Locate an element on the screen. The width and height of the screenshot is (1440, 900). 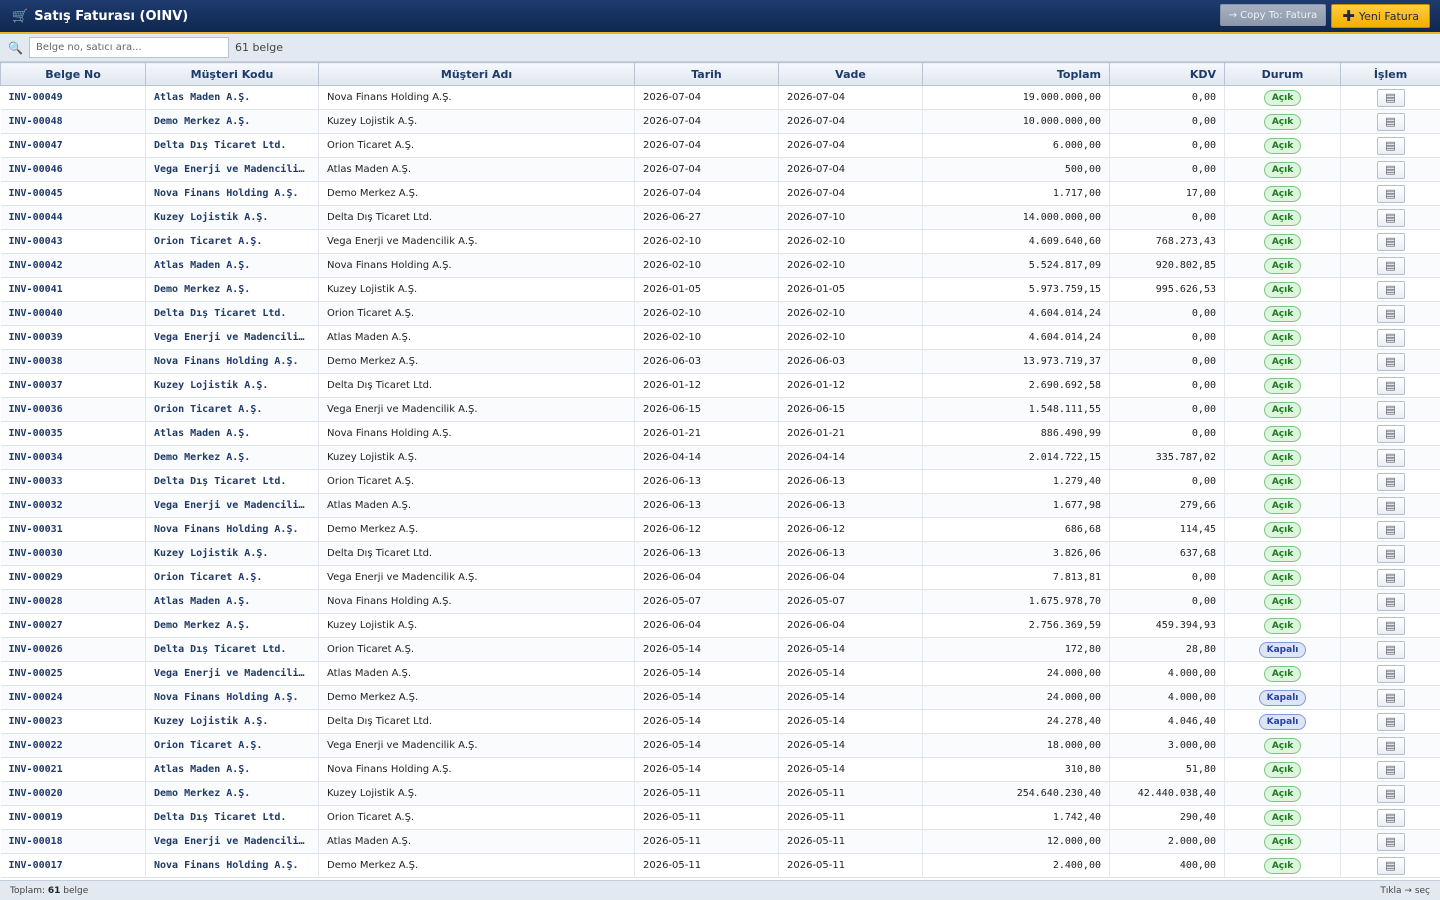
cell-customer-code: Orion Ticaret A.Ş. is located at coordinates (232, 745).